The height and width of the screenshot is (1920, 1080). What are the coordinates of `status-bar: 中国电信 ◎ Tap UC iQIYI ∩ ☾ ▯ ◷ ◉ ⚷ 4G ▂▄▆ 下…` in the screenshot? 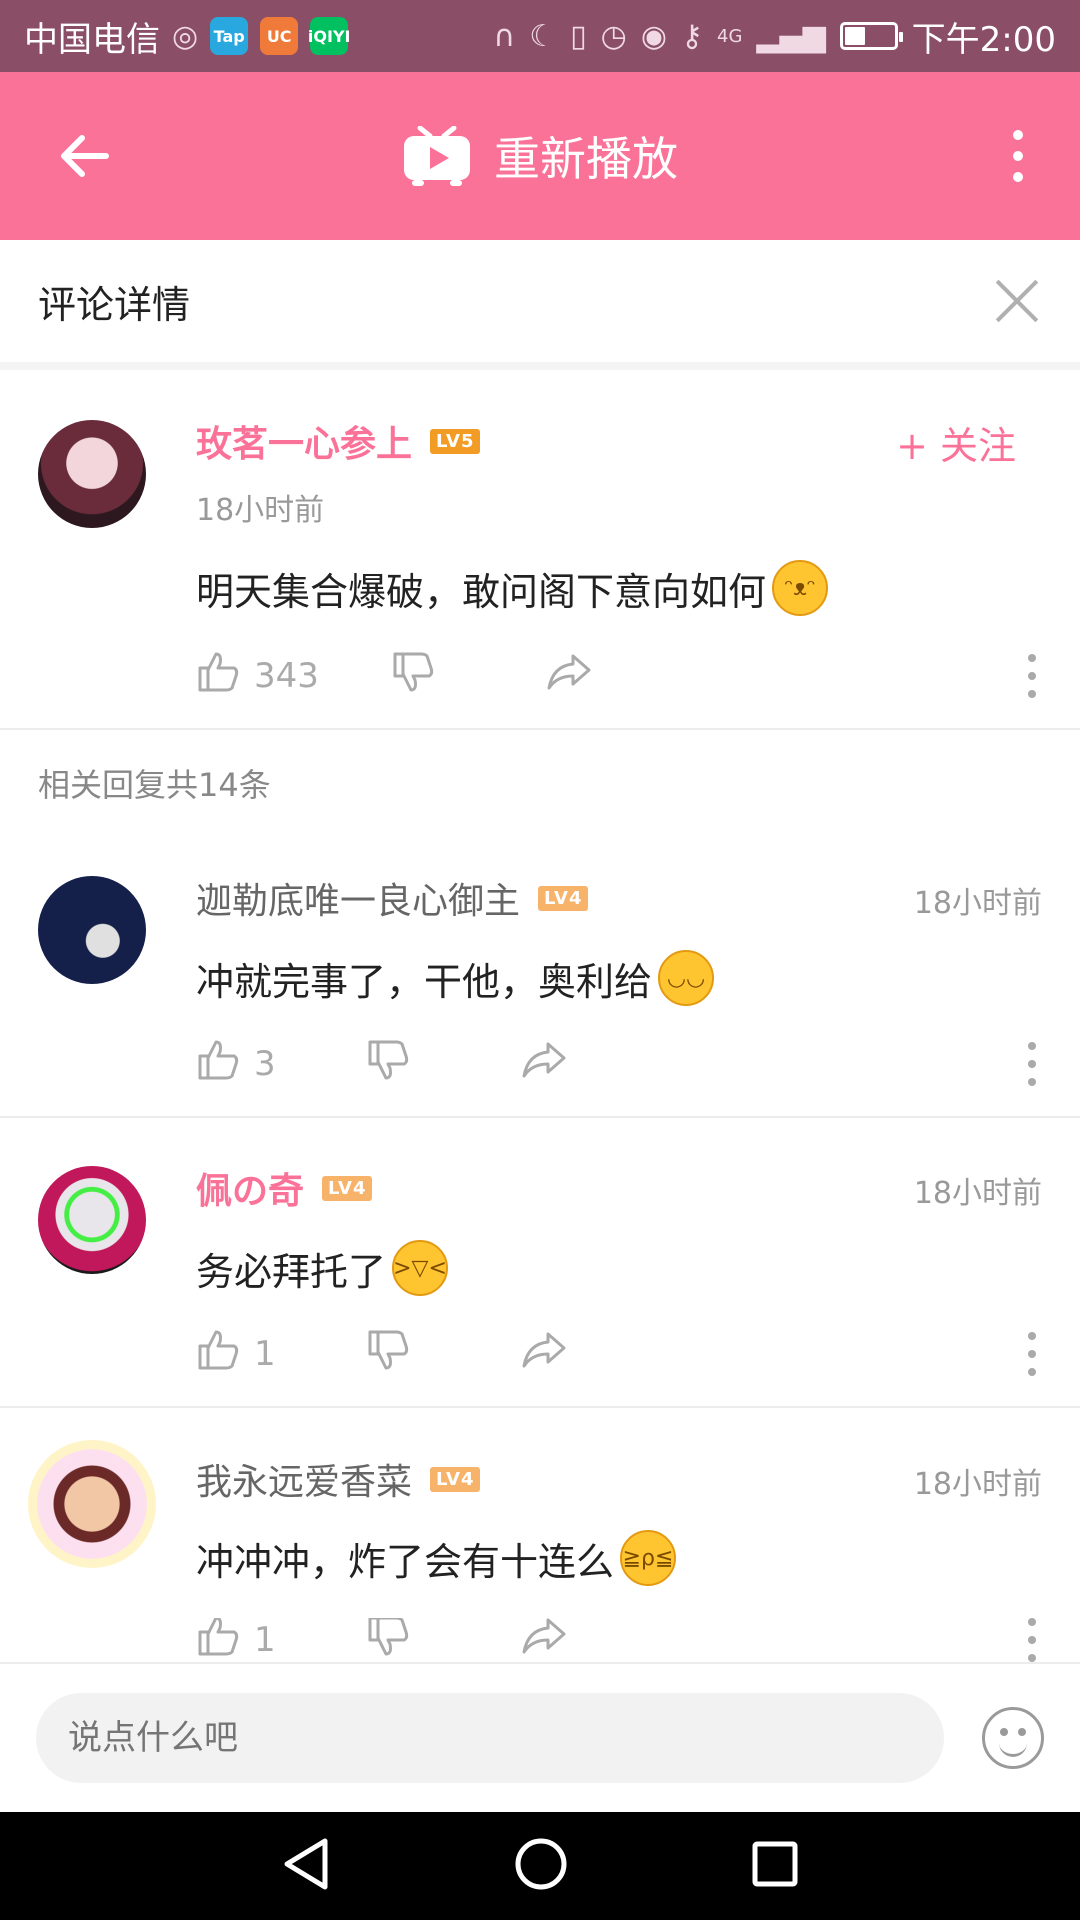 It's located at (540, 36).